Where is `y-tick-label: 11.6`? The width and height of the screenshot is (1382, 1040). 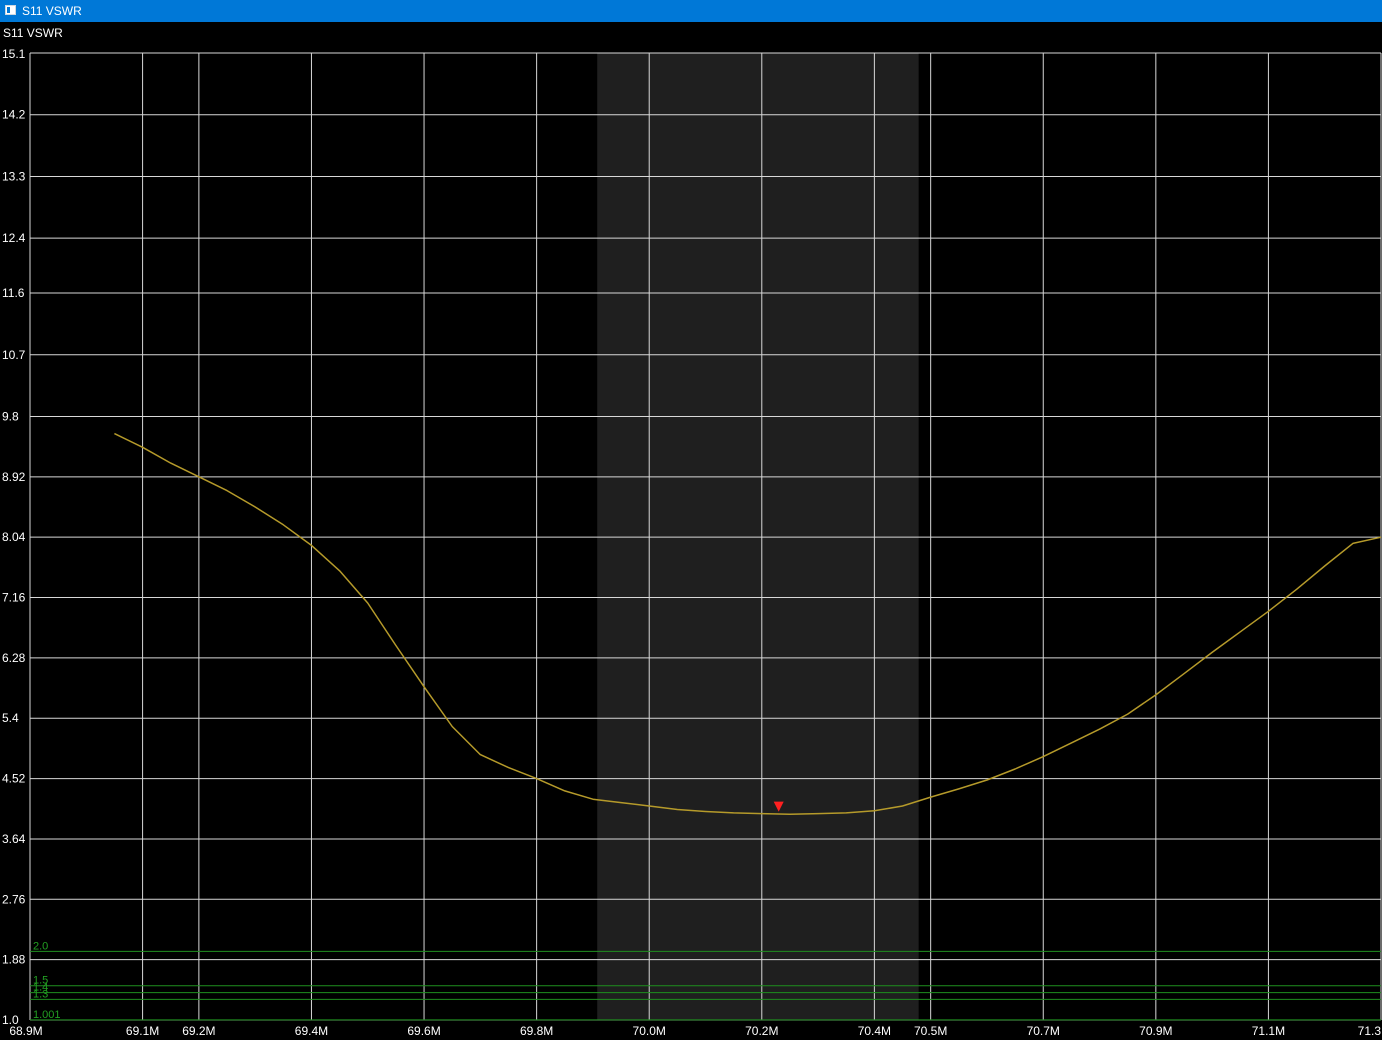
y-tick-label: 11.6 is located at coordinates (13, 293).